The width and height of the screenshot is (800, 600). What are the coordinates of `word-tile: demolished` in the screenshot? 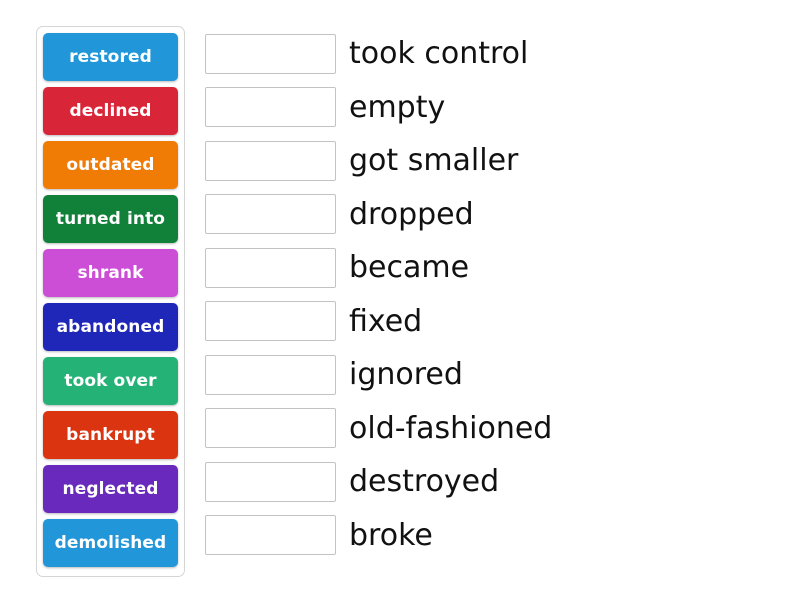 It's located at (110, 543).